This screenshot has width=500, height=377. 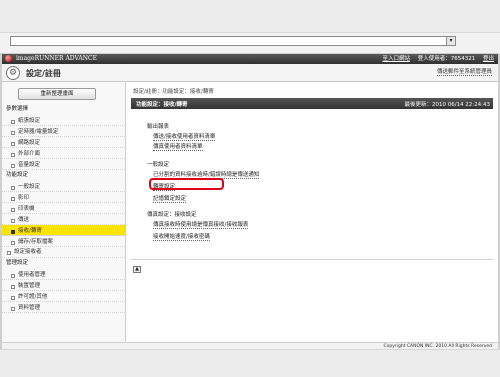 I want to click on mail-admin-link: 傳送郵件至系統管理員, so click(x=464, y=71).